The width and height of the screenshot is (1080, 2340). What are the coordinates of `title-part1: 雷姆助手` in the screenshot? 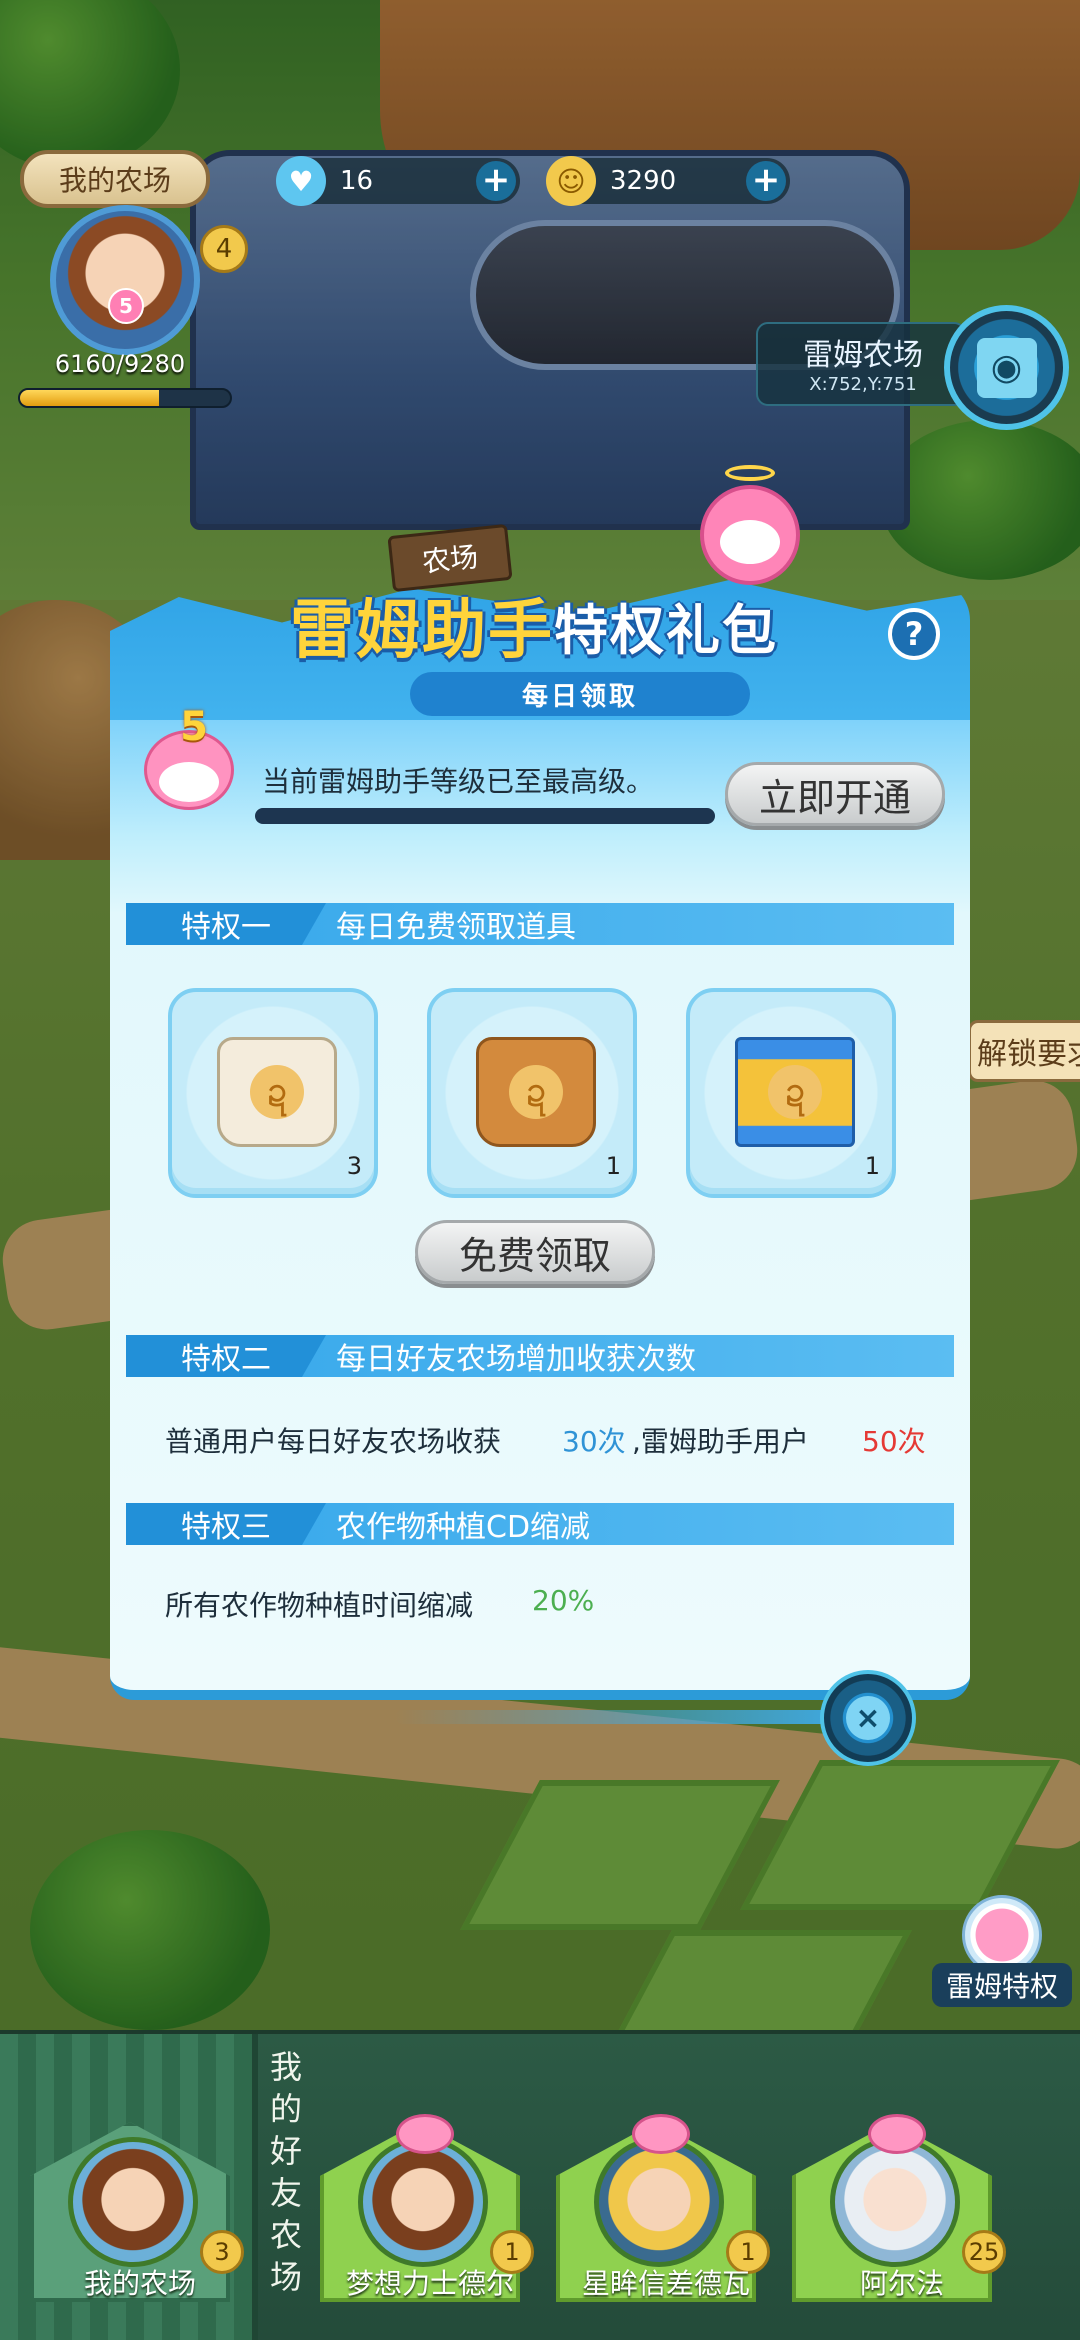 It's located at (422, 631).